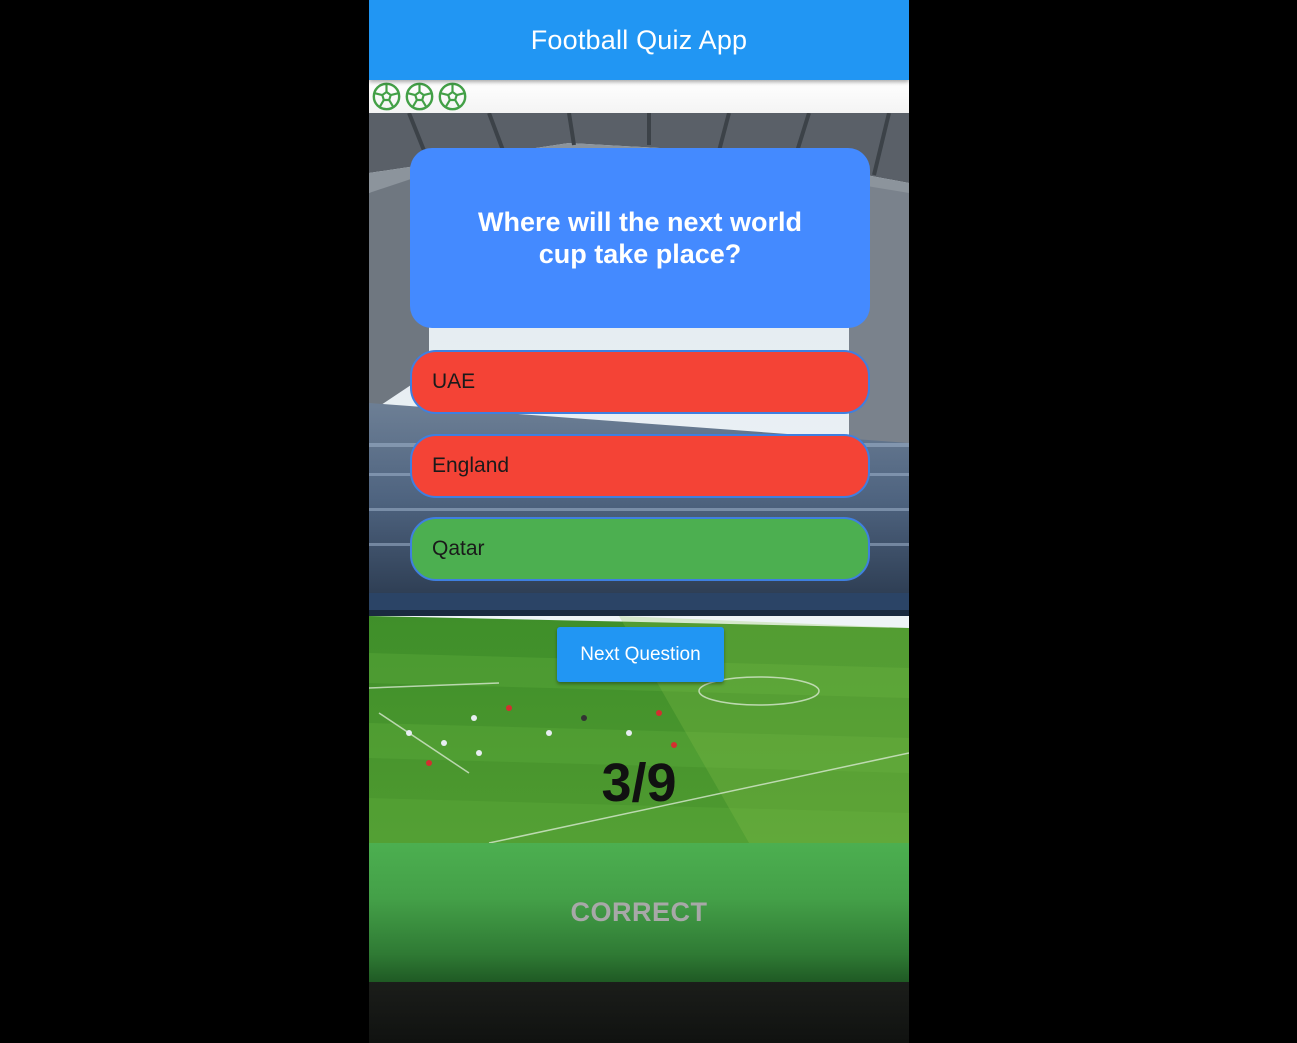 Image resolution: width=1297 pixels, height=1043 pixels. What do you see at coordinates (640, 466) in the screenshot?
I see `answer-option-england: England` at bounding box center [640, 466].